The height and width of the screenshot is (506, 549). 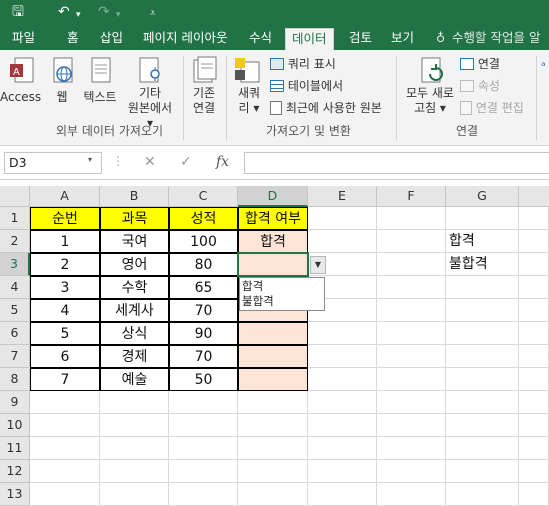 What do you see at coordinates (134, 356) in the screenshot?
I see `cell-b7: 경제` at bounding box center [134, 356].